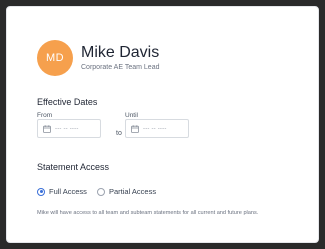 This screenshot has width=325, height=249. I want to click on from-date-input: --- -- ----, so click(69, 128).